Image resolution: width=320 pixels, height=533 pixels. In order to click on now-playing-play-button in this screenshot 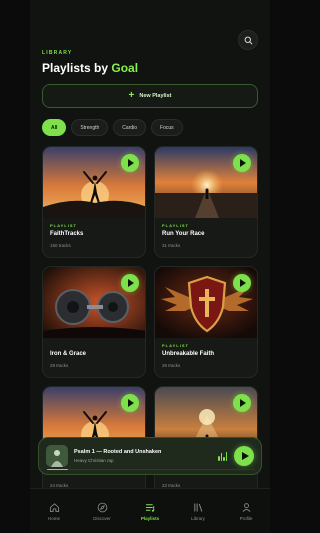, I will do `click(244, 456)`.